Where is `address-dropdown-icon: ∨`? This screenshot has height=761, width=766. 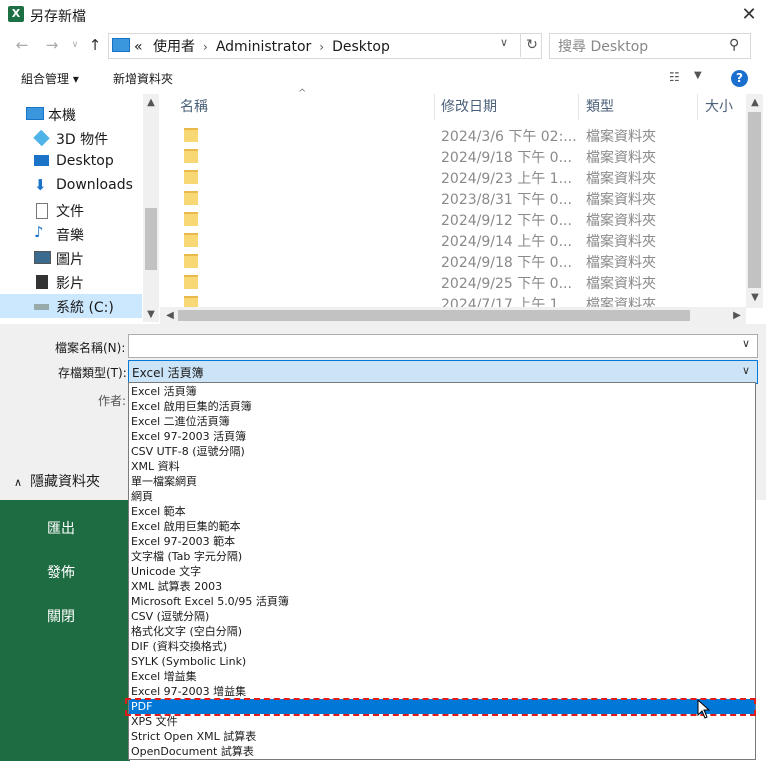
address-dropdown-icon: ∨ is located at coordinates (504, 42).